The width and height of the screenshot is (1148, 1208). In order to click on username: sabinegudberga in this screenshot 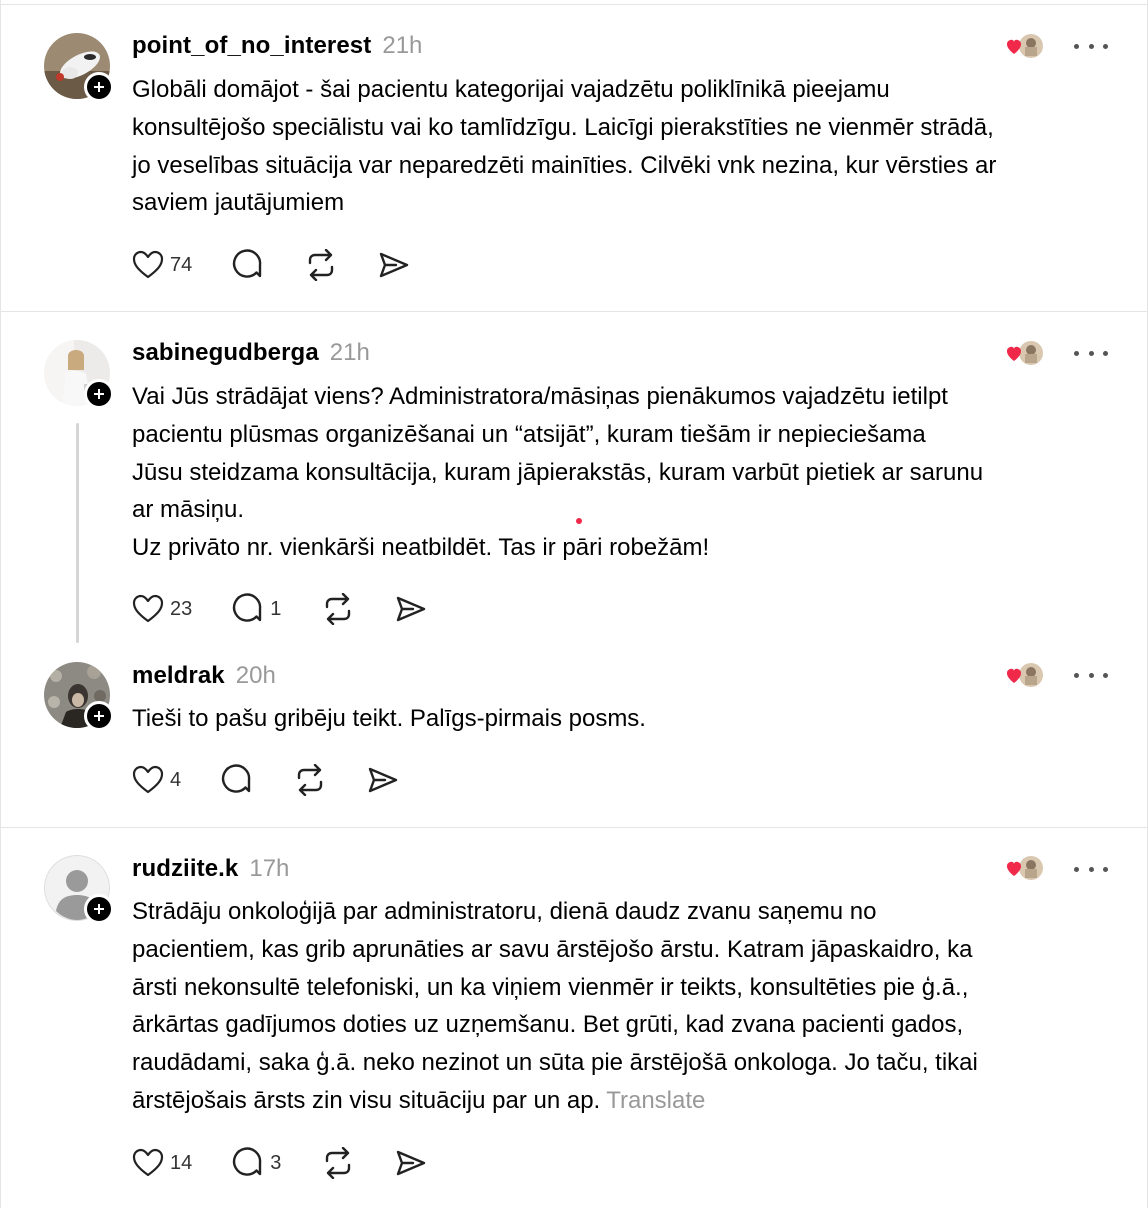, I will do `click(225, 353)`.